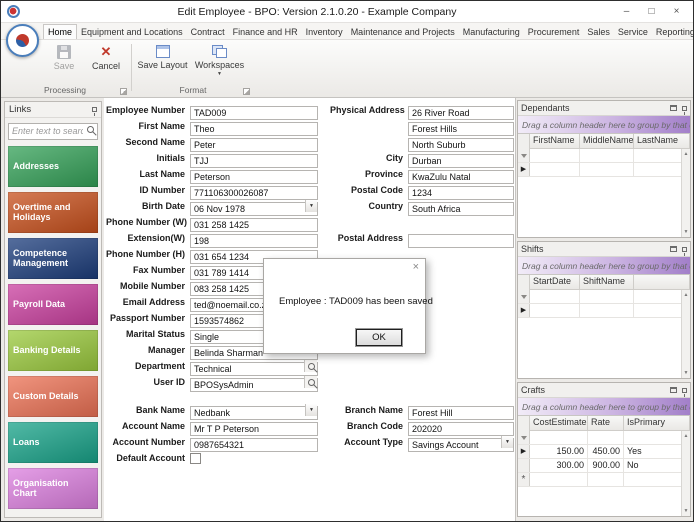 The image size is (694, 522). What do you see at coordinates (606, 423) in the screenshot?
I see `column-header: Rate` at bounding box center [606, 423].